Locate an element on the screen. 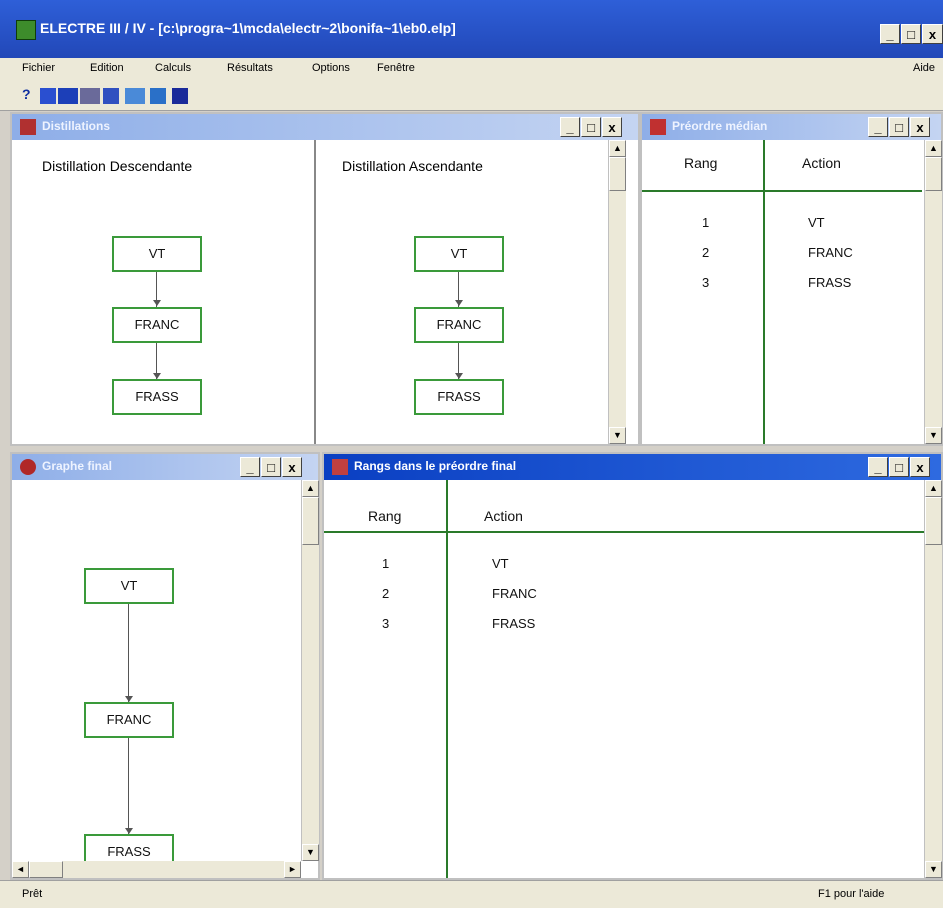  median-content: Rang Action 1 VT 2 FRANC 3 FRASS ▲ ▼ is located at coordinates (792, 292).